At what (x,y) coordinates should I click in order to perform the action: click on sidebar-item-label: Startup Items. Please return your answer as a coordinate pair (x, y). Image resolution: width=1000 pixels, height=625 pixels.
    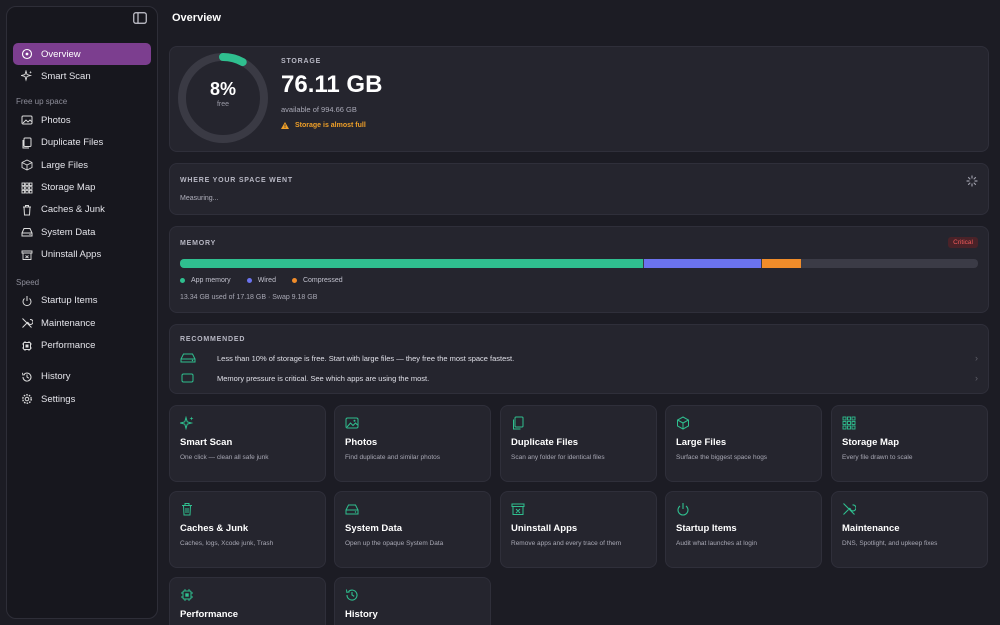
    Looking at the image, I should click on (69, 301).